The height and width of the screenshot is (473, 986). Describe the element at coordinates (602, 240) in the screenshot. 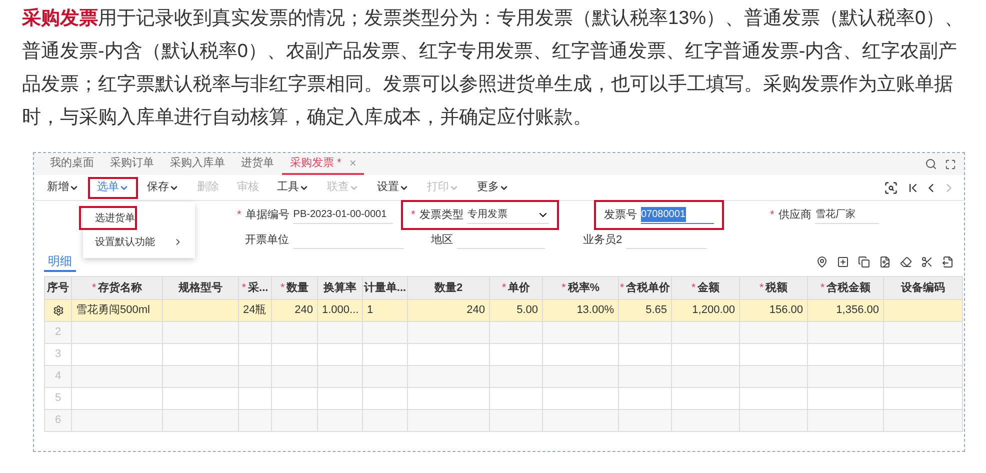

I see `field-label: 业务员2` at that location.